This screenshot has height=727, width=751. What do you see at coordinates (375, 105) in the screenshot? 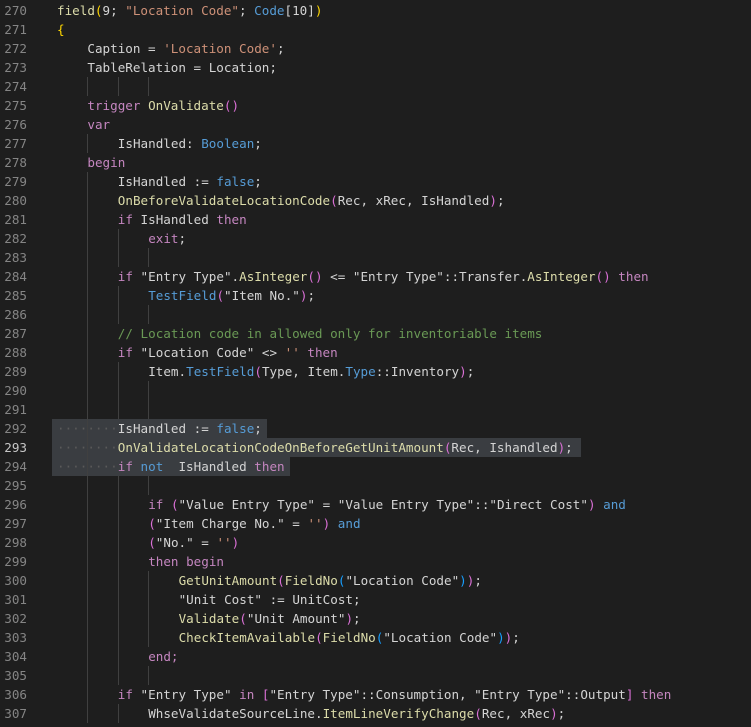
I see `code-line-275: 275 trigger OnValidate()` at bounding box center [375, 105].